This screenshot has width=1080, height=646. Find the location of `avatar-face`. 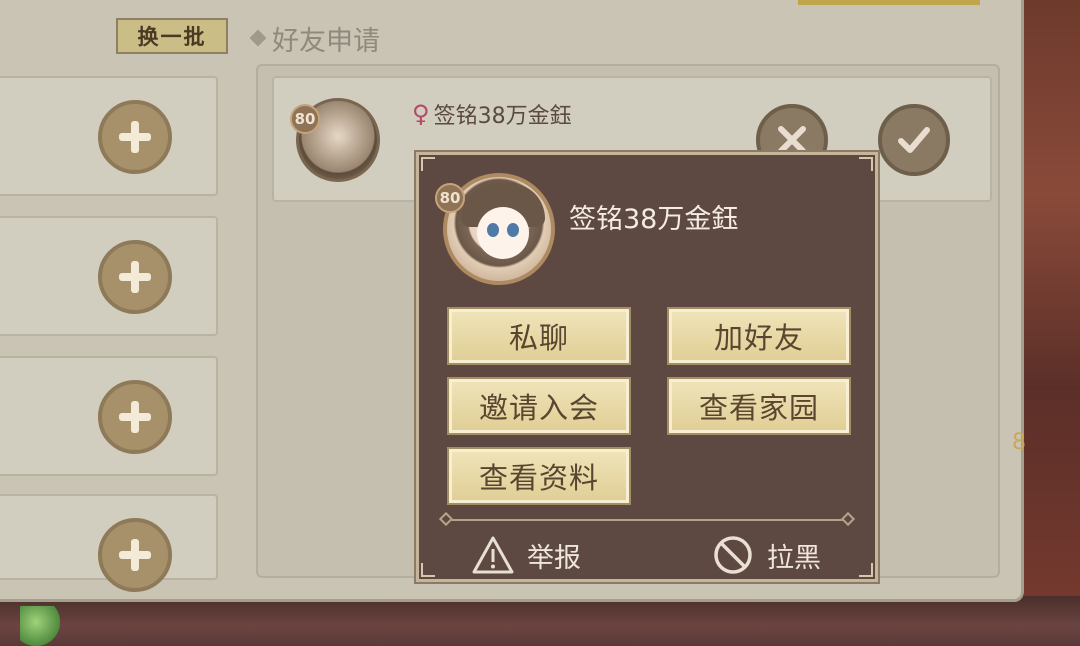

avatar-face is located at coordinates (503, 233).